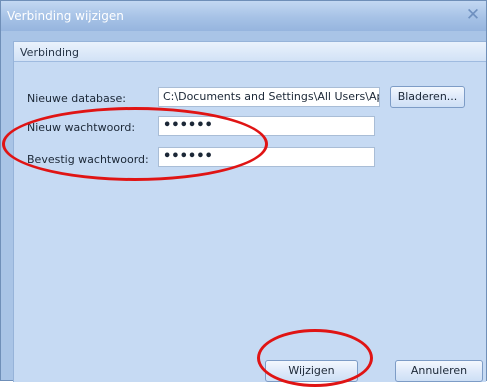  I want to click on database-label: Nieuwe database:, so click(76, 98).